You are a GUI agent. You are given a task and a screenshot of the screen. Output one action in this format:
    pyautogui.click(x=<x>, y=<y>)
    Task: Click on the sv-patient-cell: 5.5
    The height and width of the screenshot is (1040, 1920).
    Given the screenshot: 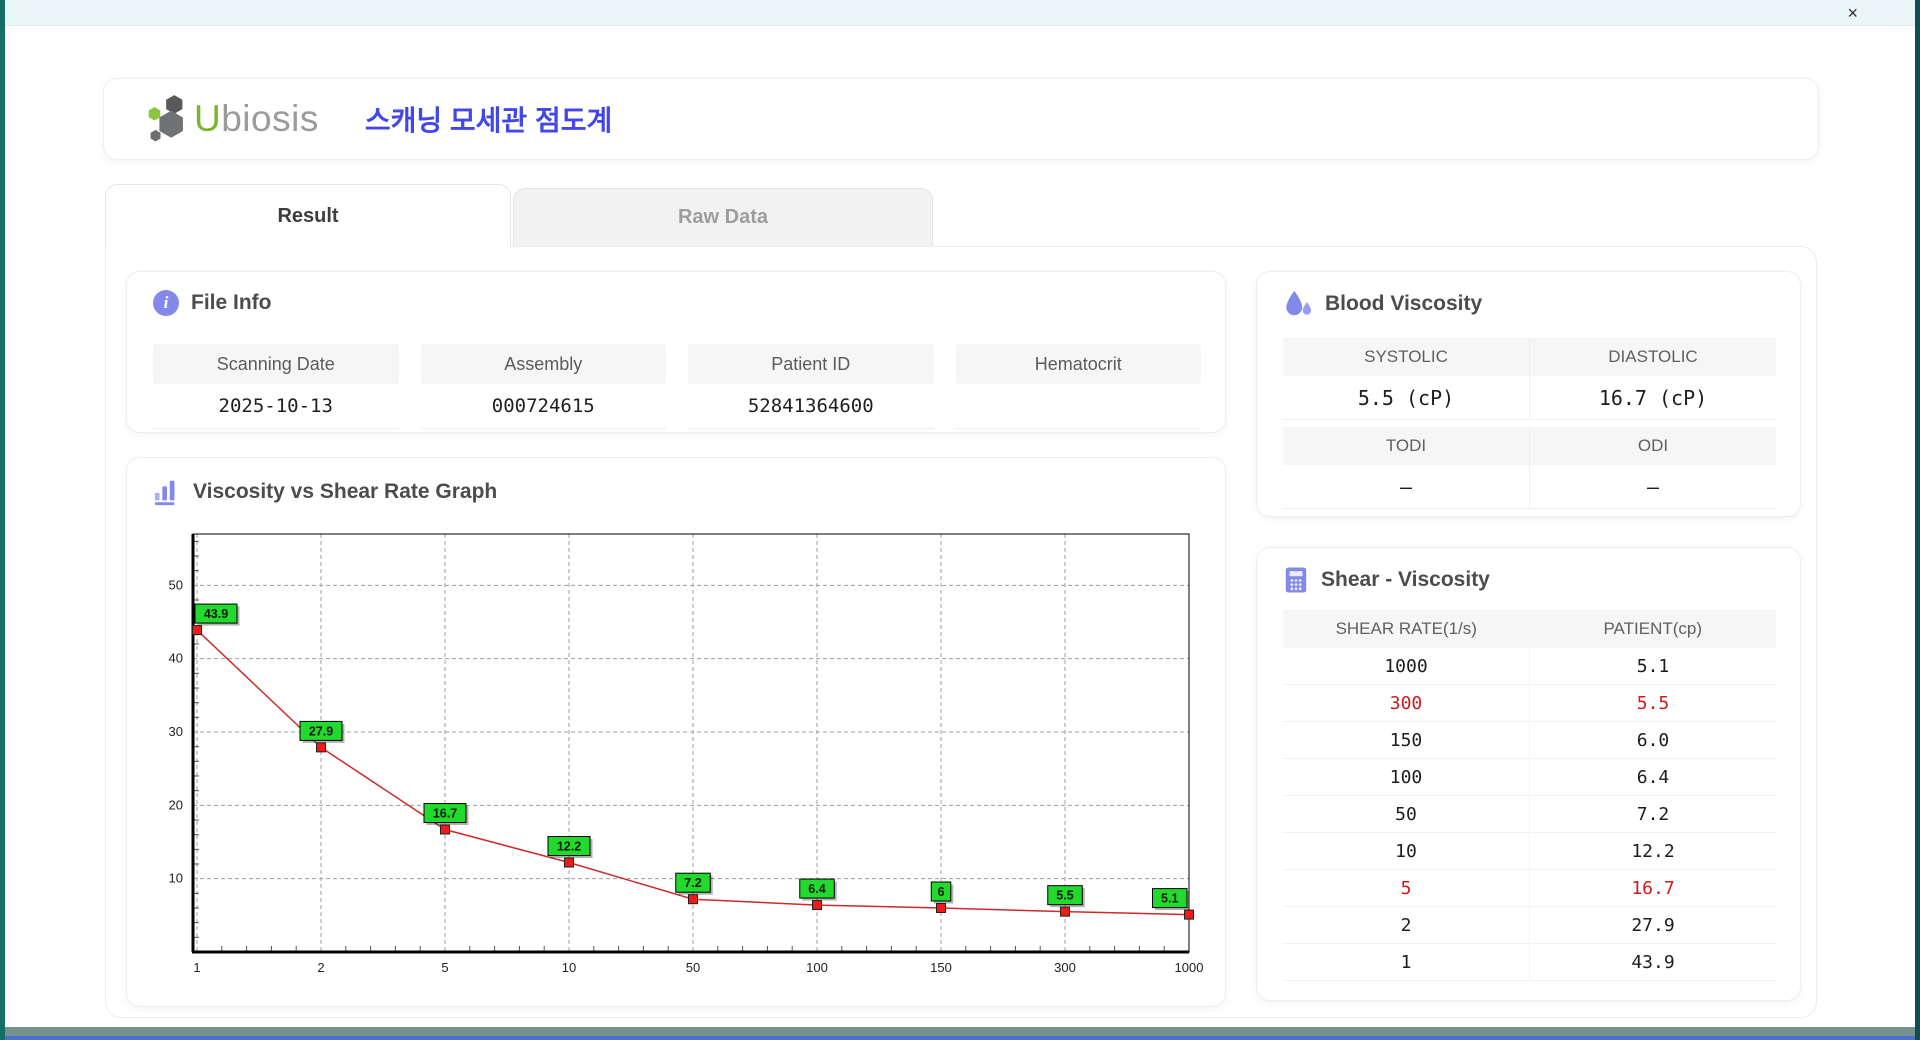 What is the action you would take?
    pyautogui.click(x=1652, y=703)
    